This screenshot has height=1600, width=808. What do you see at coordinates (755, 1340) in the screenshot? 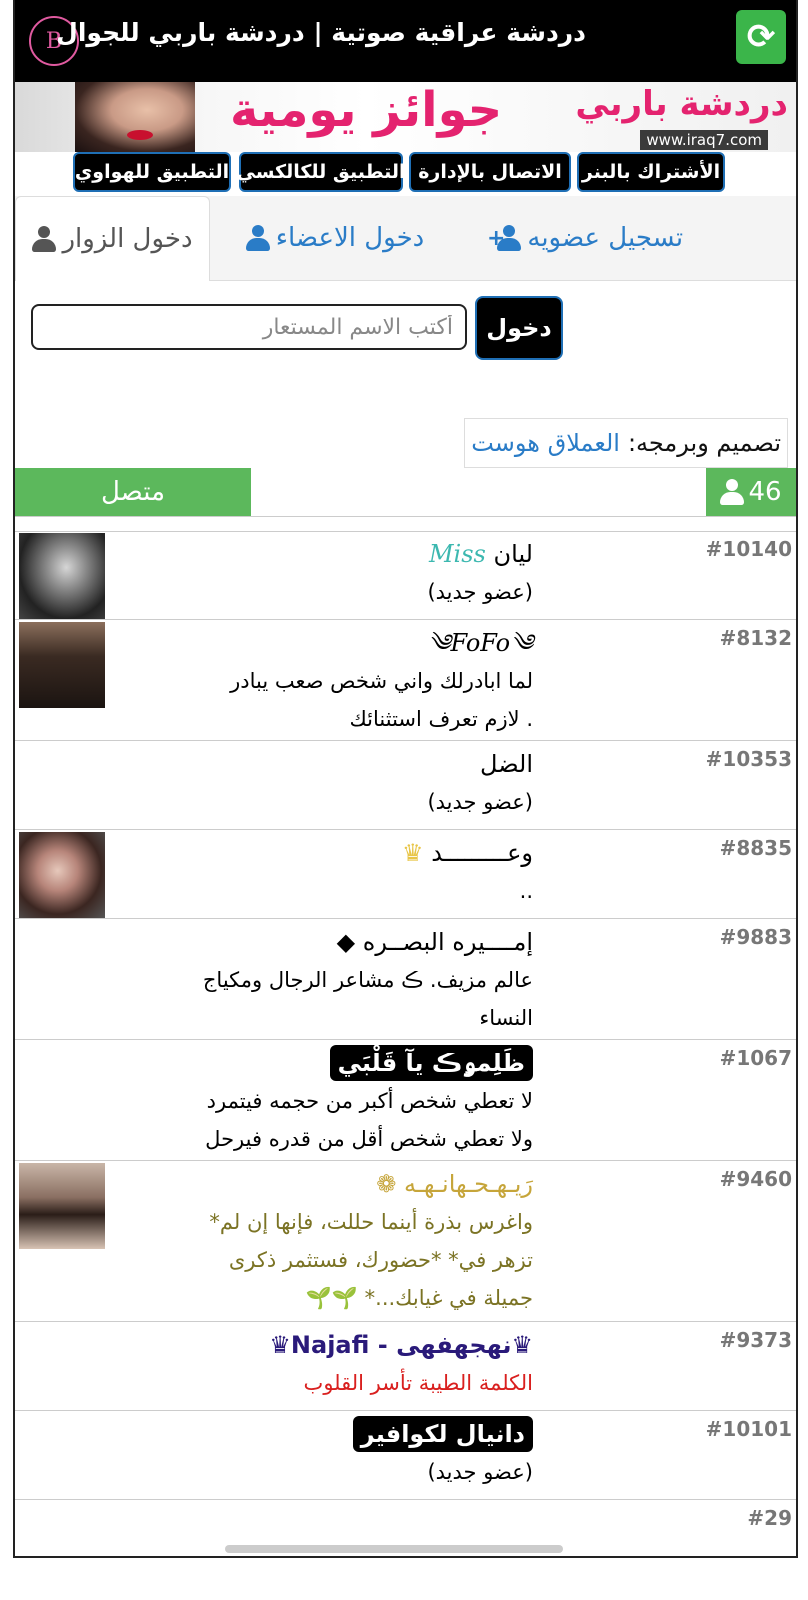
I see `user-id: #9373` at bounding box center [755, 1340].